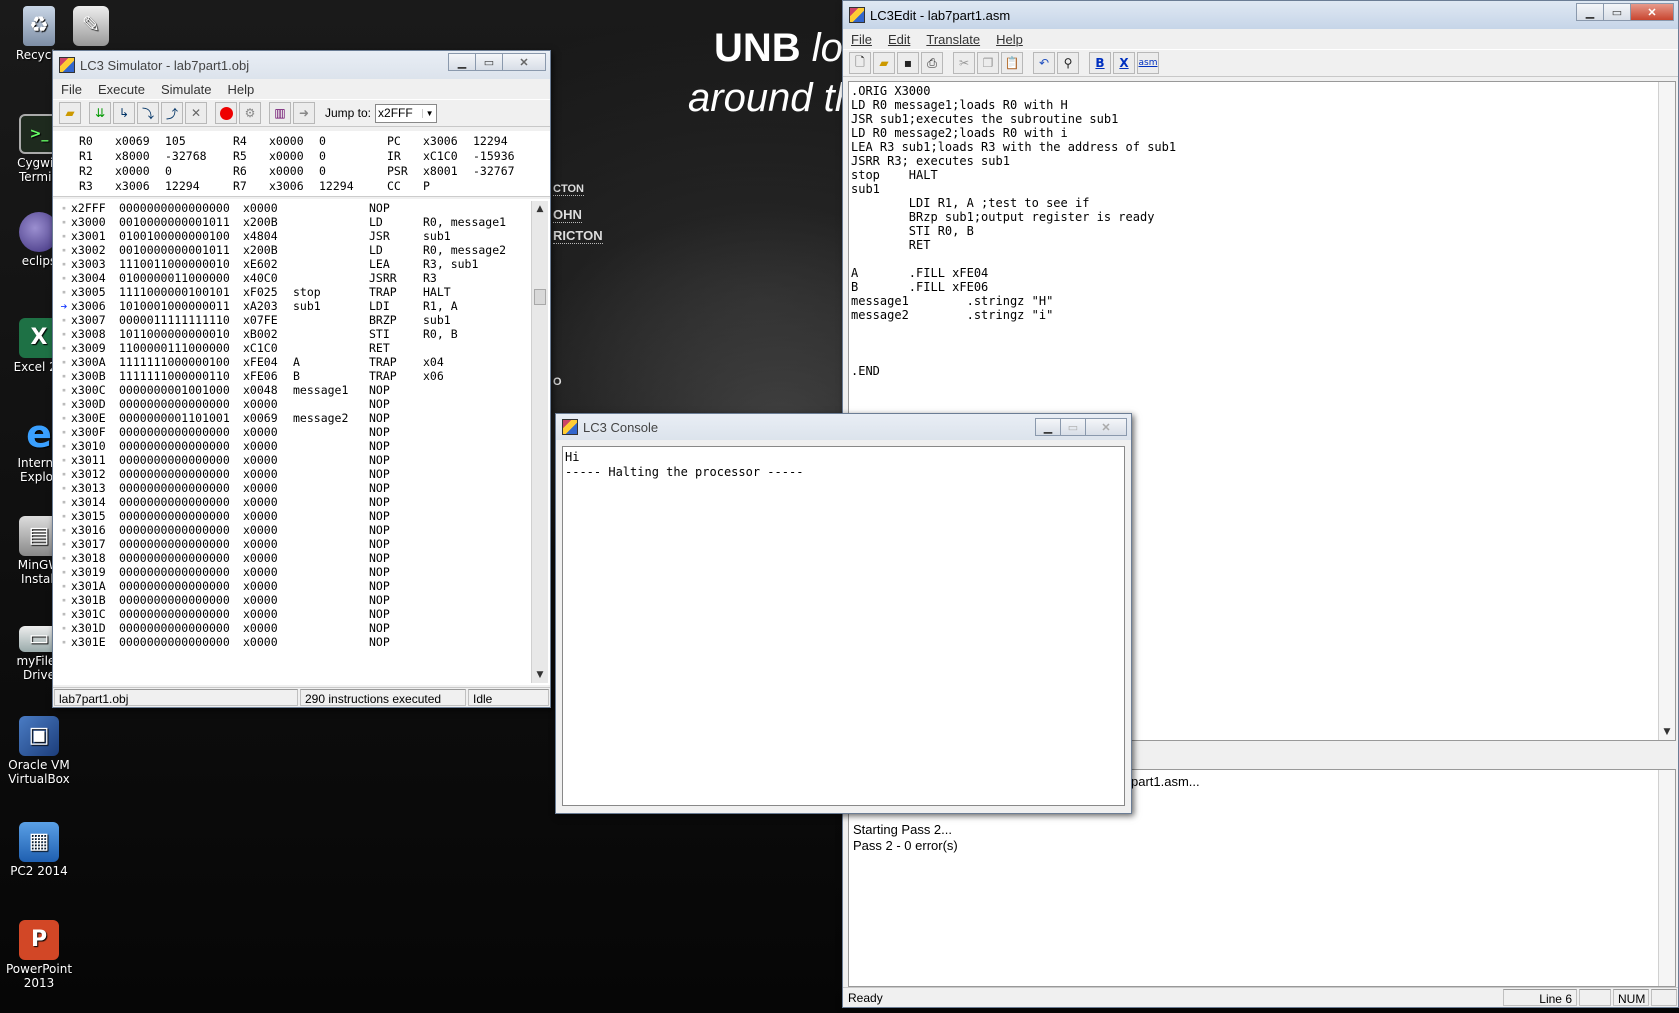 The height and width of the screenshot is (1013, 1679). I want to click on desktop-icon-pc2: ▦ PC2 2014, so click(39, 850).